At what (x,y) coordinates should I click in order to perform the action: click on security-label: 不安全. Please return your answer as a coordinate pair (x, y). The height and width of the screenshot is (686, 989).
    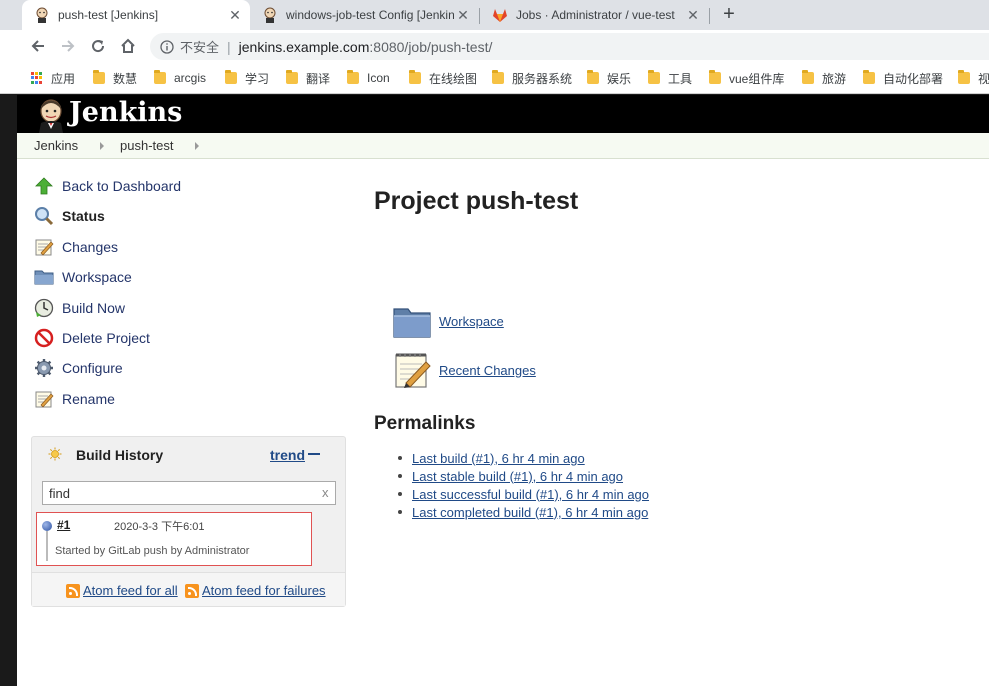
    Looking at the image, I should click on (200, 47).